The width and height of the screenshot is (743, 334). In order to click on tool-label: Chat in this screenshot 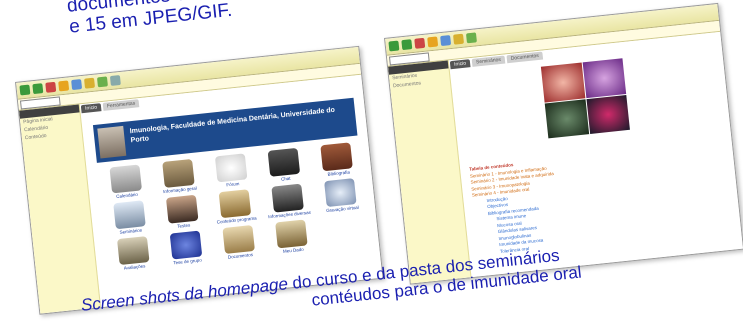, I will do `click(285, 178)`.